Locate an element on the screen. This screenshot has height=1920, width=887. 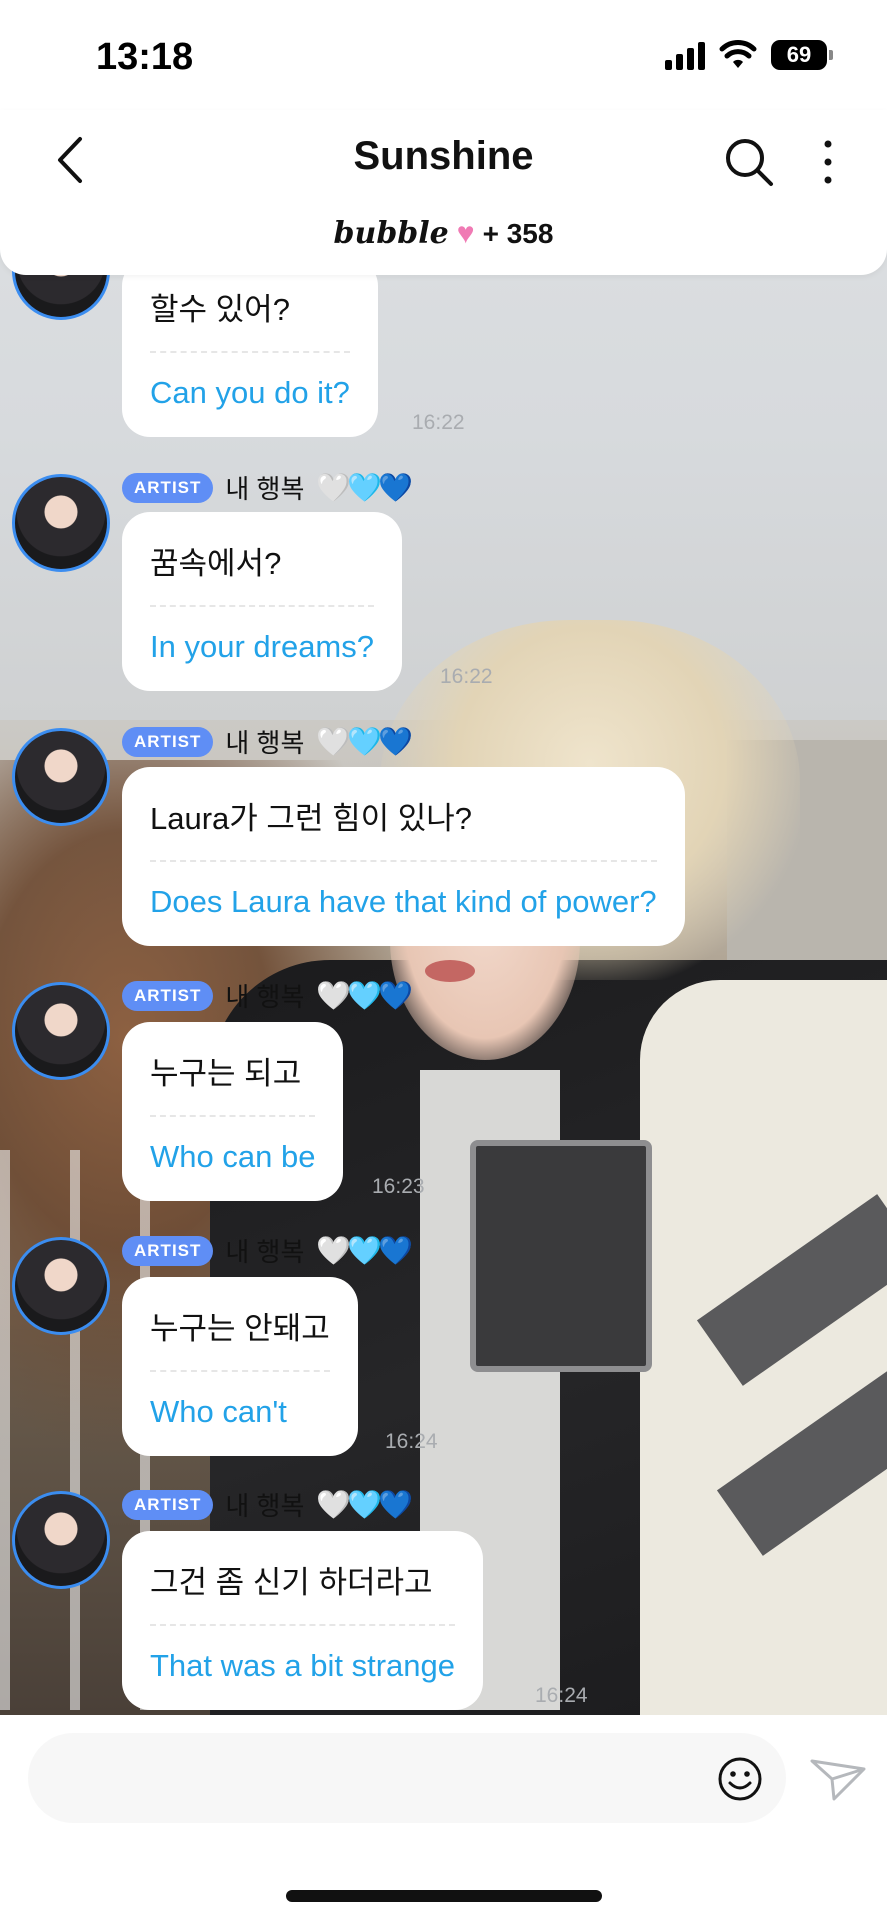
message-translation: That was a bit strange is located at coordinates (302, 1665).